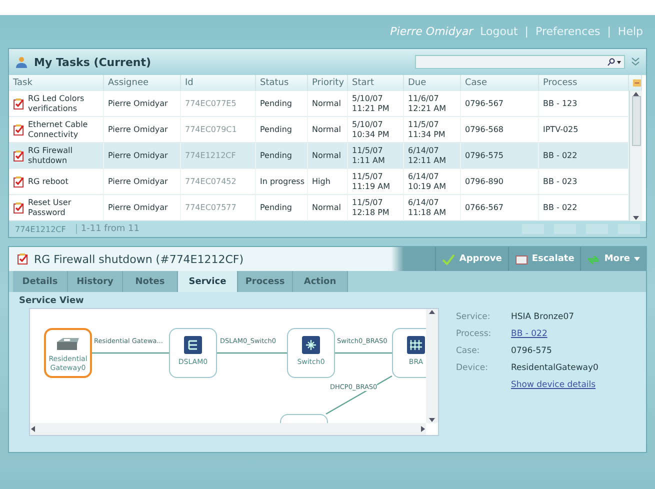 This screenshot has width=655, height=489. Describe the element at coordinates (142, 83) in the screenshot. I see `column-header: Assignee` at that location.